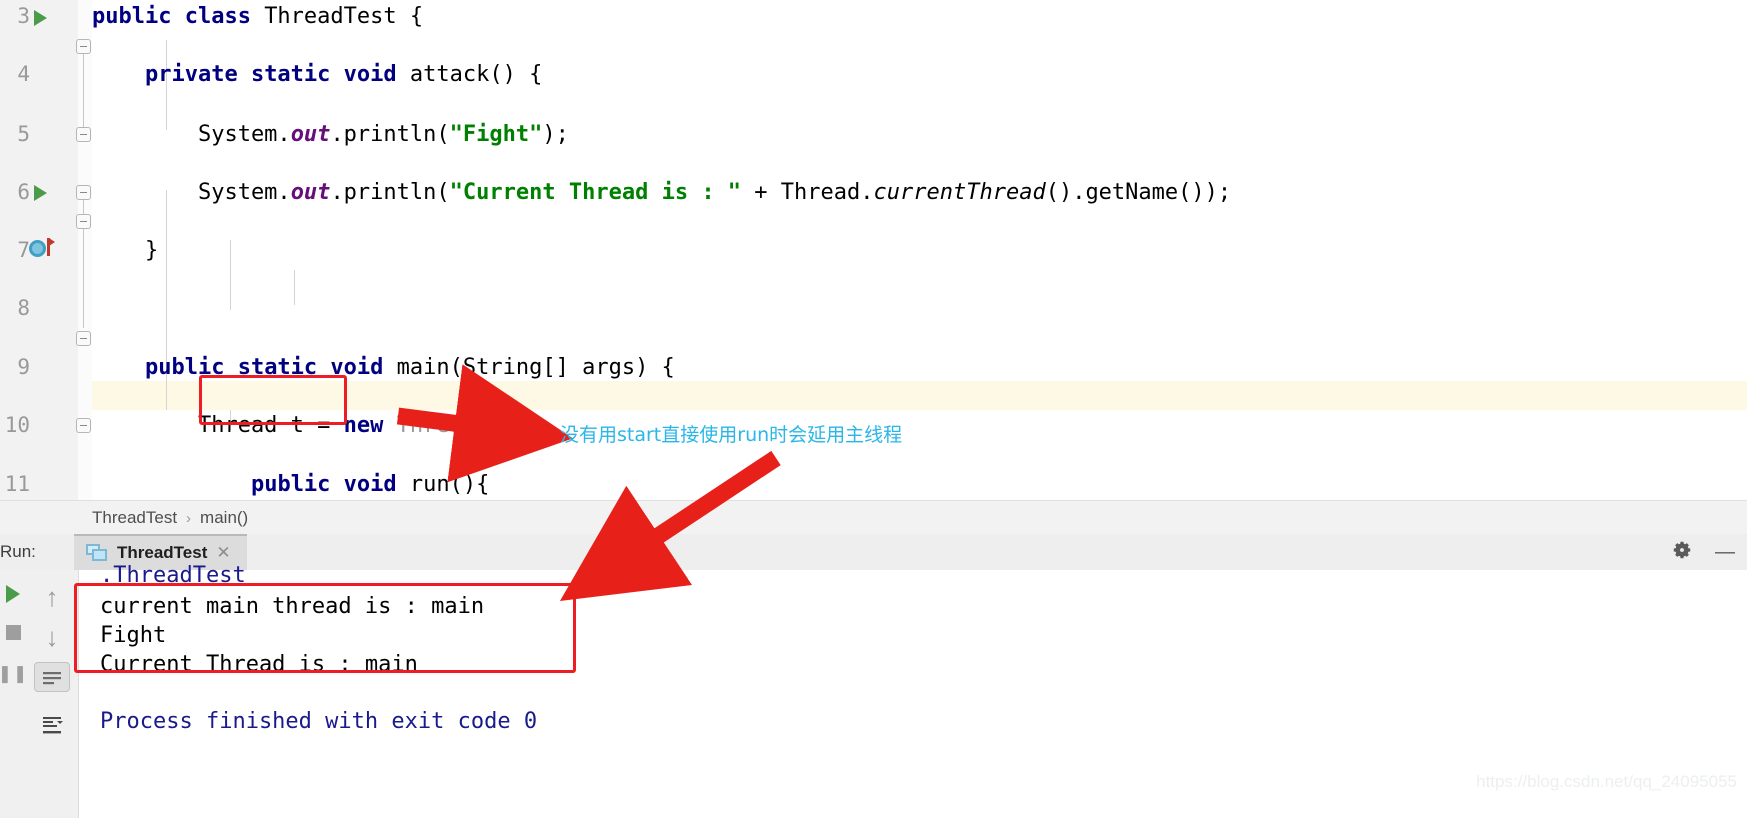 The height and width of the screenshot is (818, 1747). Describe the element at coordinates (873, 74) in the screenshot. I see `code-line: 4 private static void attack() {` at that location.